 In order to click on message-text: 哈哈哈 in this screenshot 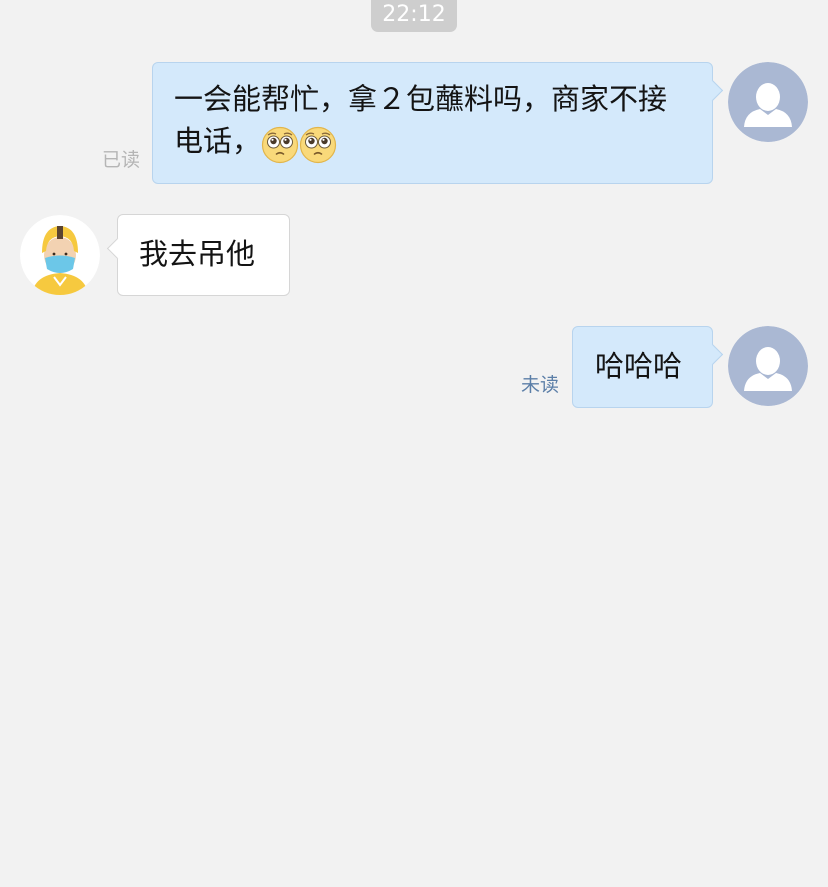, I will do `click(639, 366)`.